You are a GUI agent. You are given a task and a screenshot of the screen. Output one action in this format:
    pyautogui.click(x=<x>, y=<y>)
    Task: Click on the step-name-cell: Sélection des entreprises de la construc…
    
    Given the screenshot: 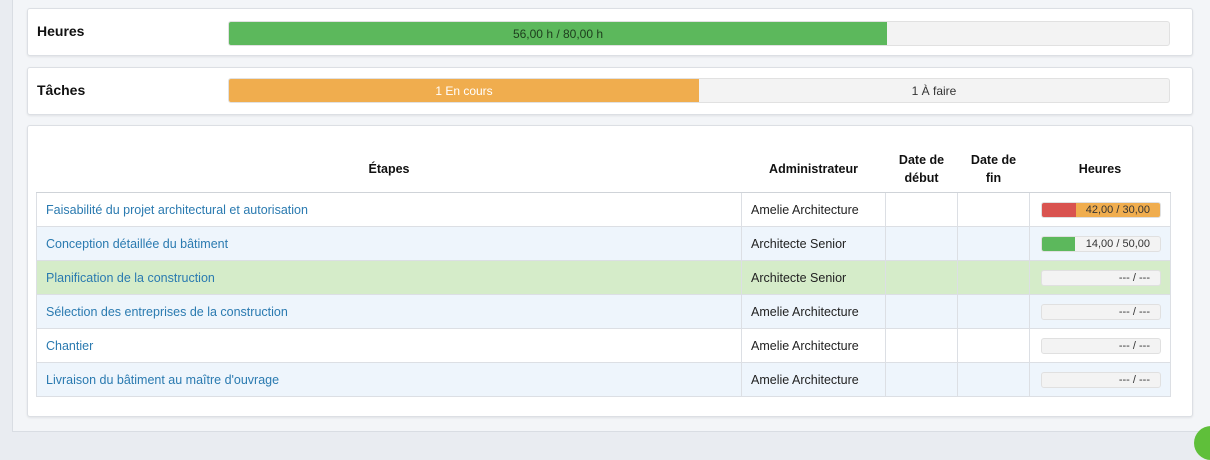 What is the action you would take?
    pyautogui.click(x=389, y=312)
    